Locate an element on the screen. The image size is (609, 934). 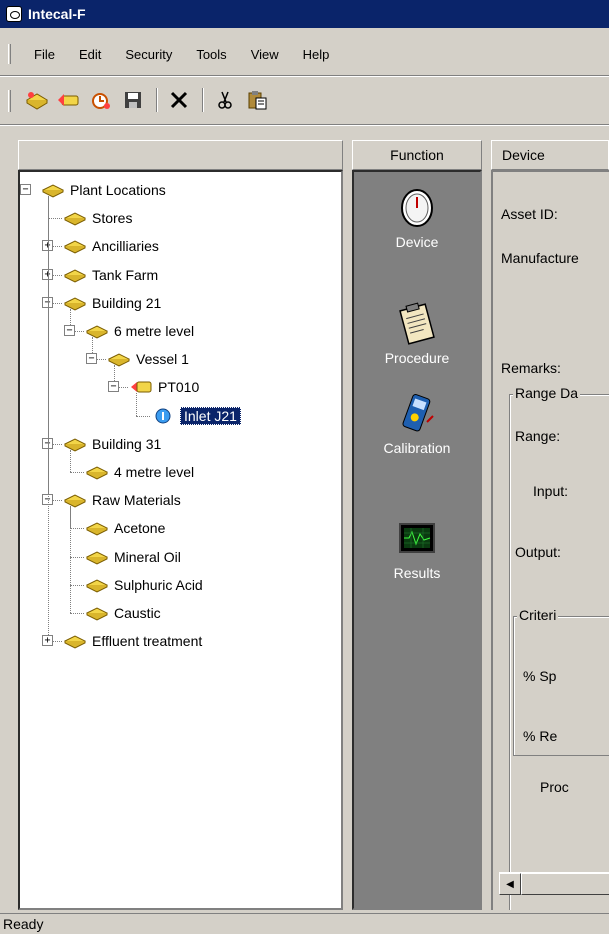
new-procedure-icon is located at coordinates (101, 100).